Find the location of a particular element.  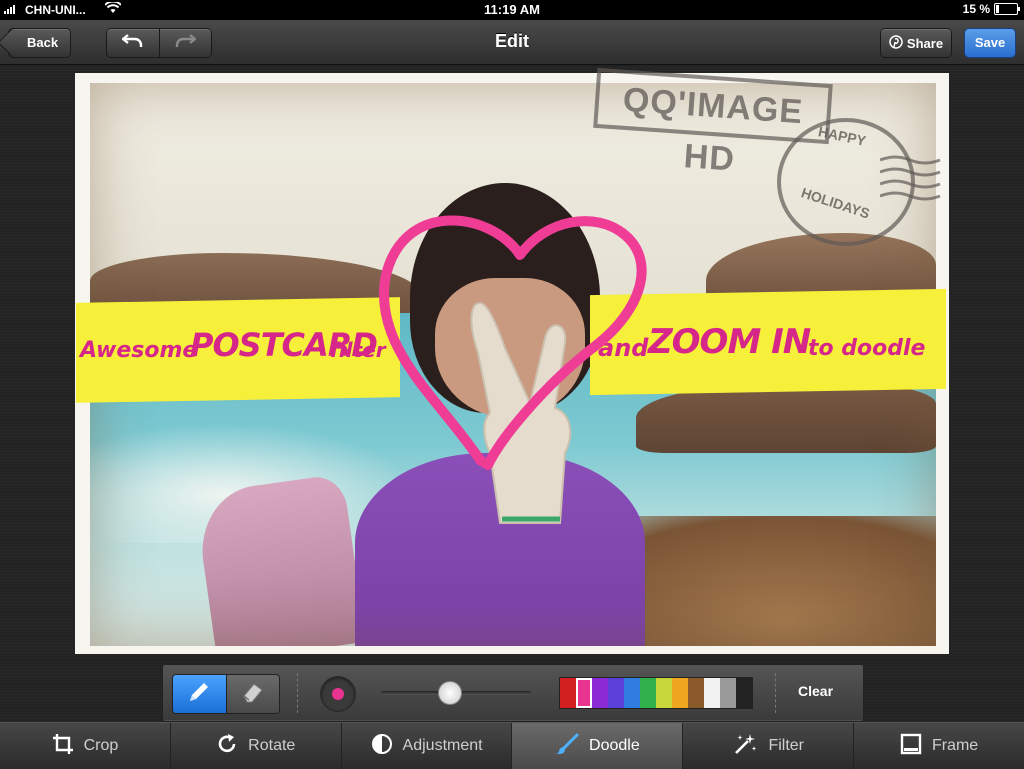

tab-crop: Crop is located at coordinates (85, 746).